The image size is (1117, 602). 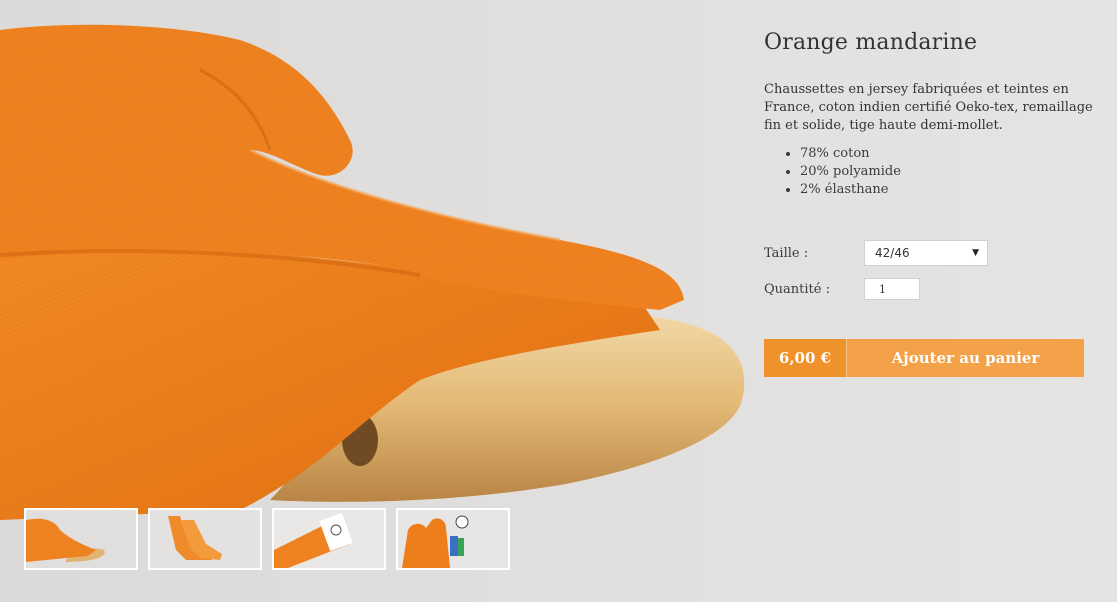 What do you see at coordinates (797, 289) in the screenshot?
I see `quantity-label: Quantité :` at bounding box center [797, 289].